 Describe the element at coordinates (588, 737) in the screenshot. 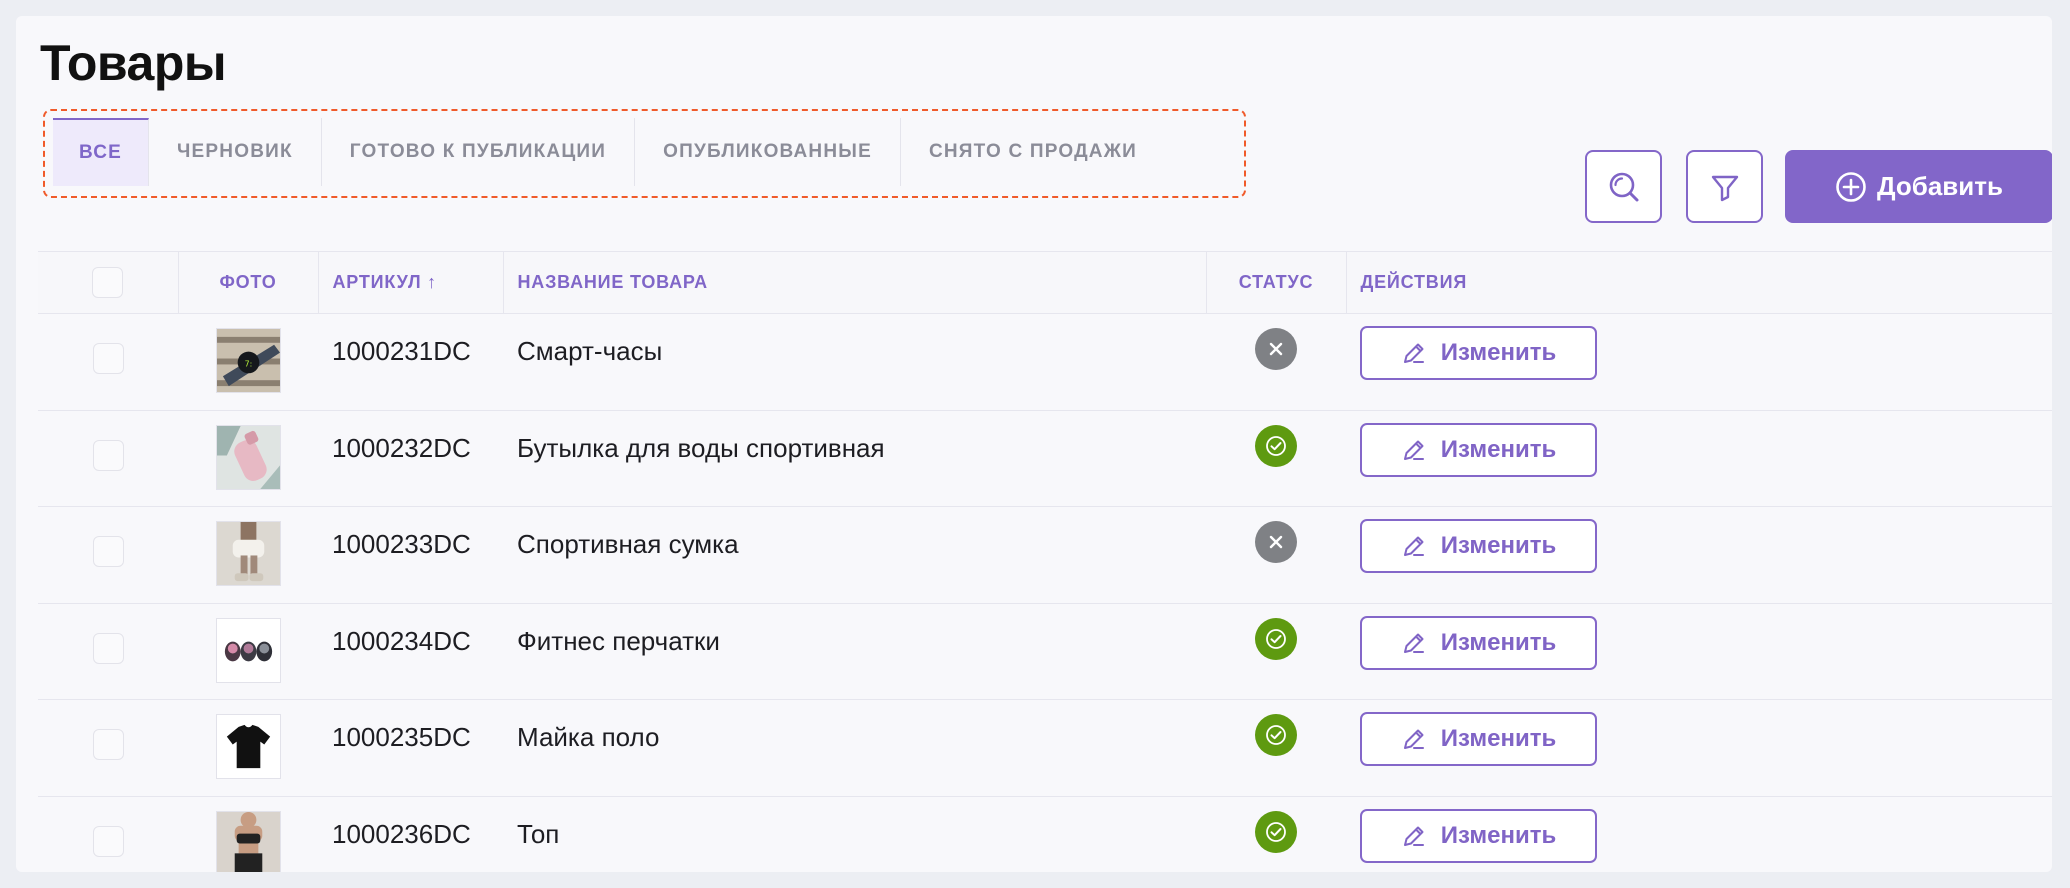

I see `product-name: Майка поло` at that location.